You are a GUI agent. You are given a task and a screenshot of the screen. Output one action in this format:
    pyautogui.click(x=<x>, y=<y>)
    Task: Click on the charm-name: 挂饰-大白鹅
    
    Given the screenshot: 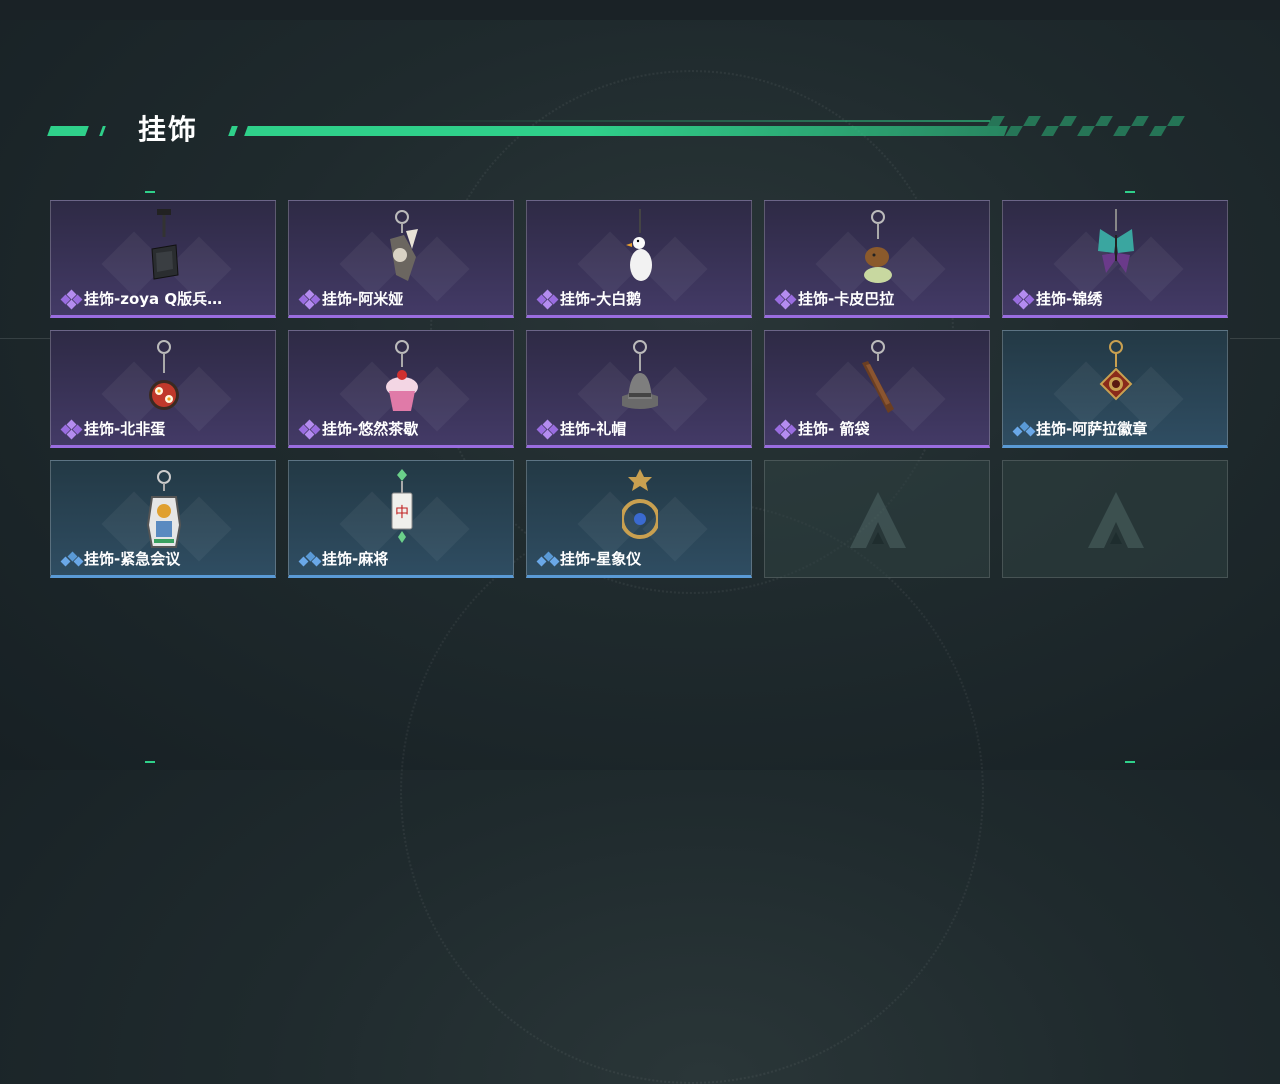 What is the action you would take?
    pyautogui.click(x=601, y=299)
    